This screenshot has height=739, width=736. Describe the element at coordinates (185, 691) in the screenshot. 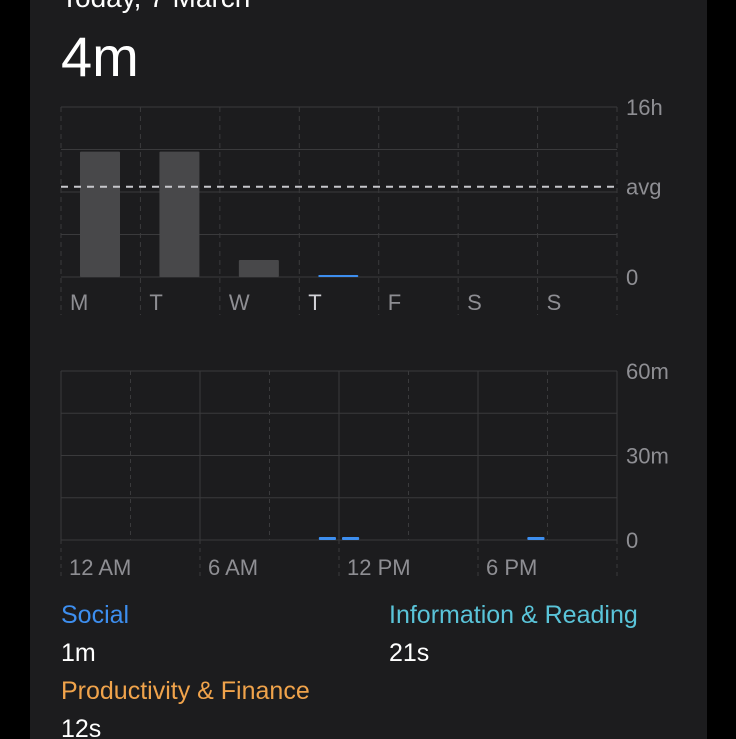

I see `category-productivity-finance-label: Productivity & Finance` at that location.